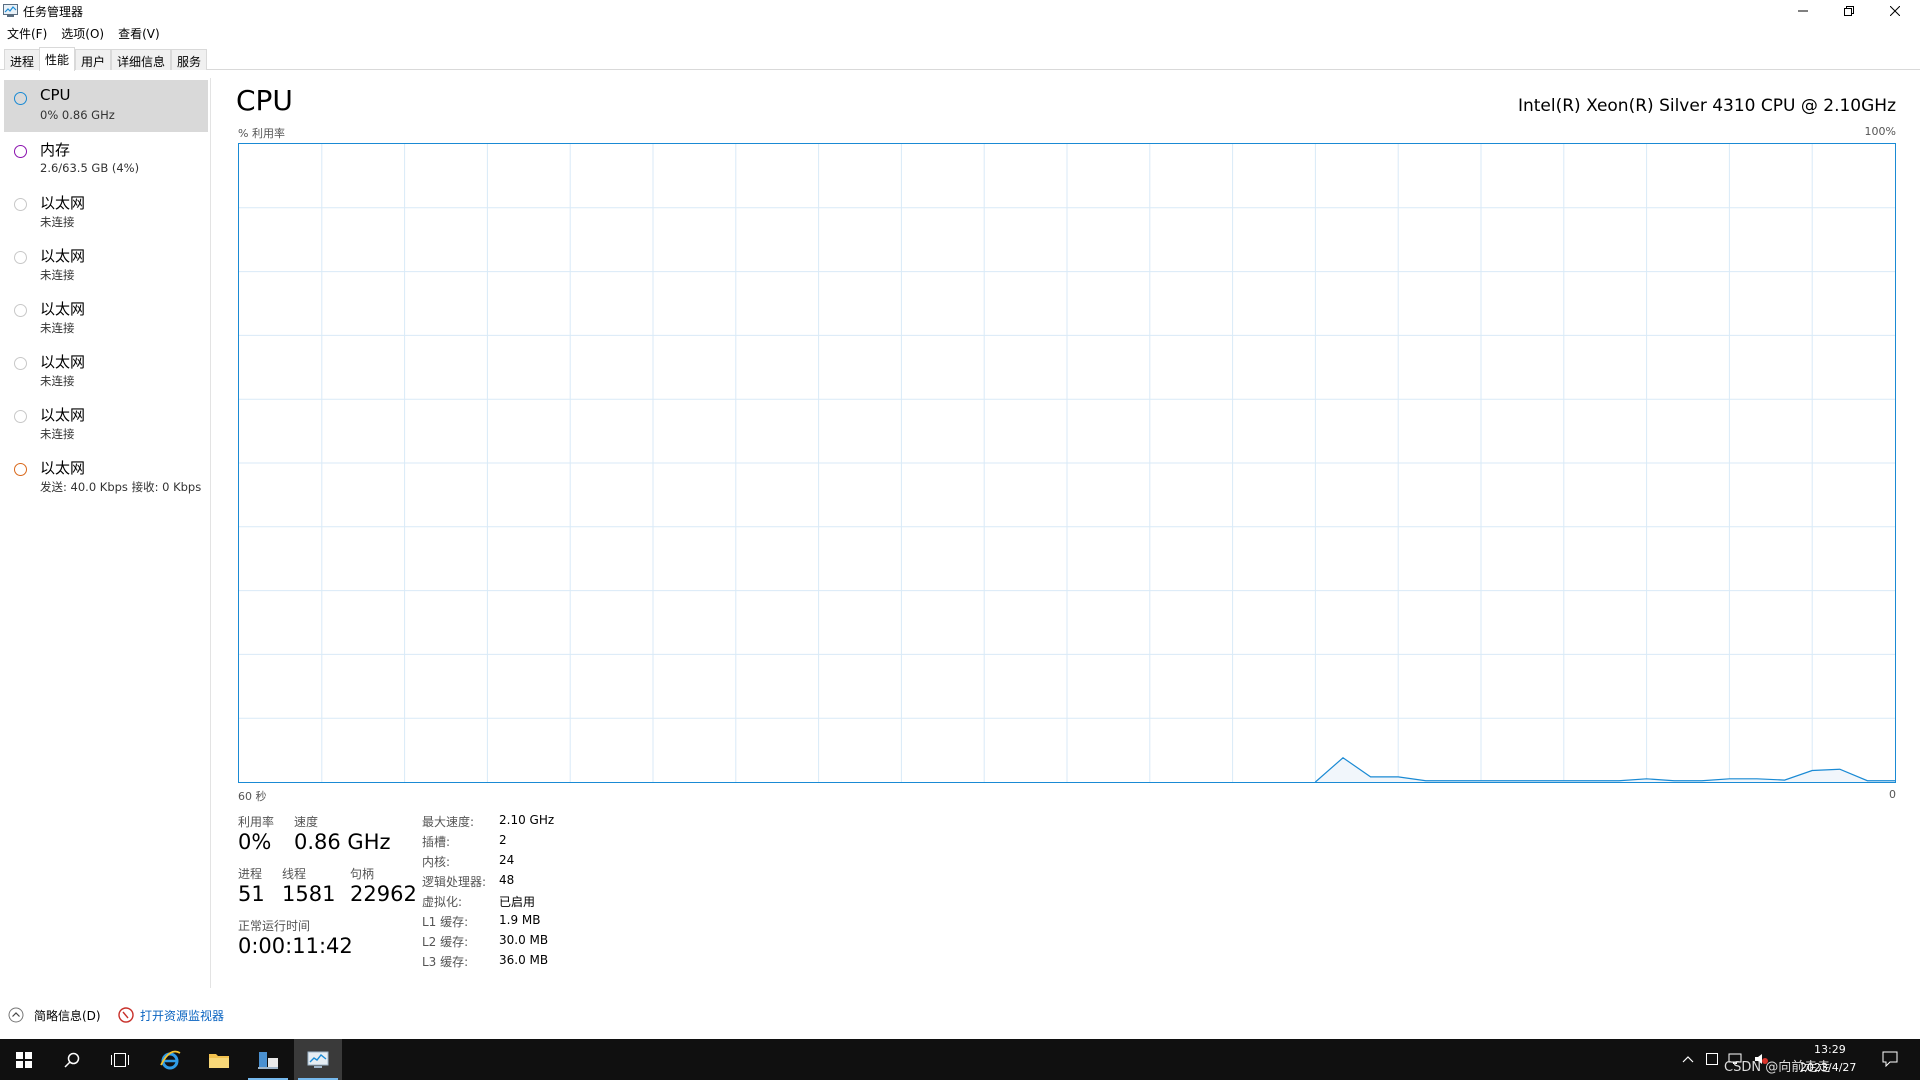  Describe the element at coordinates (294, 874) in the screenshot. I see `threads-label: 线程` at that location.